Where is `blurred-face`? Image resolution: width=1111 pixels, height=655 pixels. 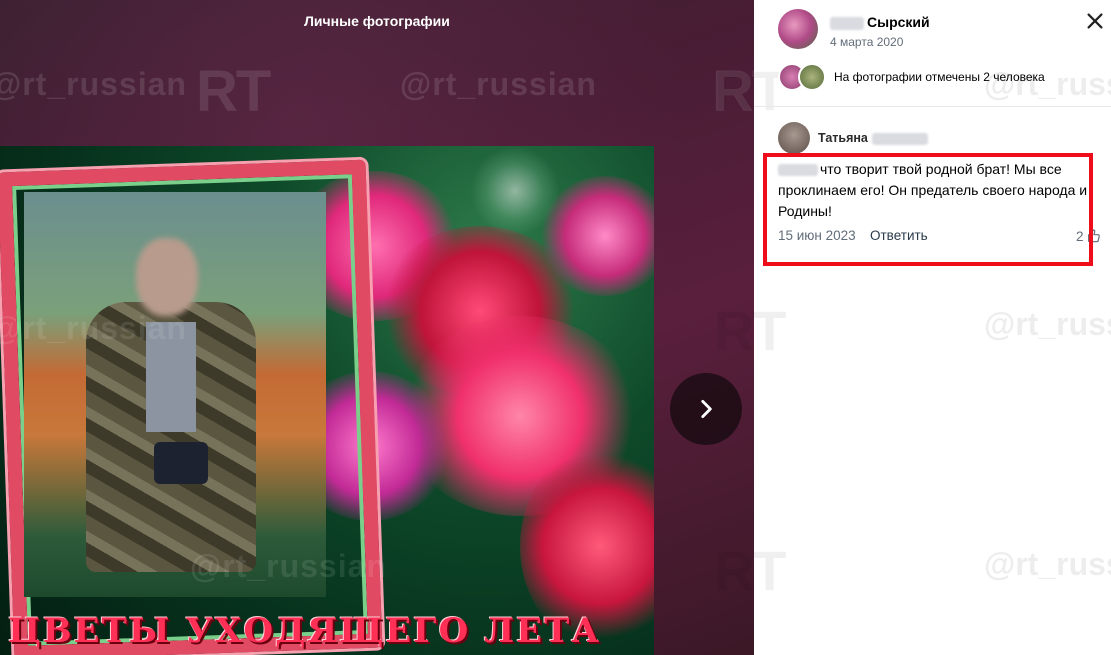 blurred-face is located at coordinates (167, 277).